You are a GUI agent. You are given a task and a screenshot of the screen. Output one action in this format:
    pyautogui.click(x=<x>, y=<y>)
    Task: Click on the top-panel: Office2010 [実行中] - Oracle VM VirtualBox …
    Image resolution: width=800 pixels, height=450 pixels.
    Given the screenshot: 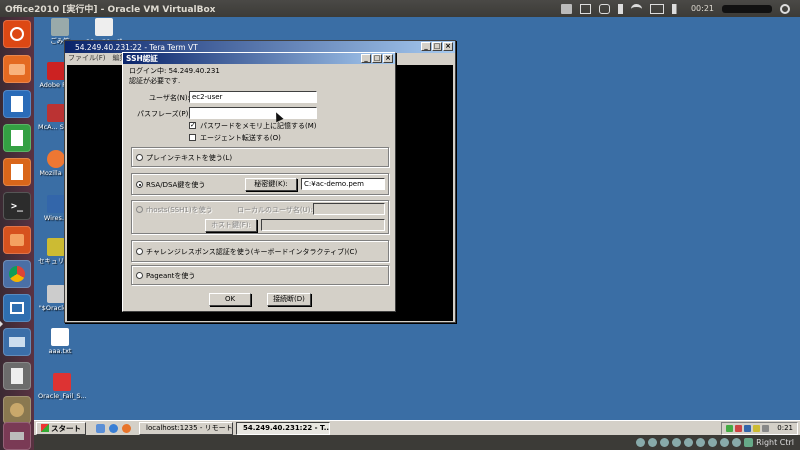 What is the action you would take?
    pyautogui.click(x=400, y=8)
    